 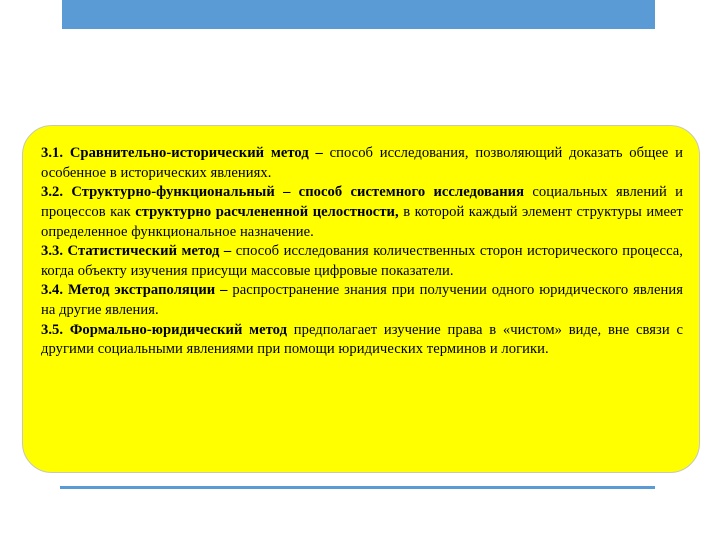 I want to click on method-term: Статистический метод, so click(x=143, y=251).